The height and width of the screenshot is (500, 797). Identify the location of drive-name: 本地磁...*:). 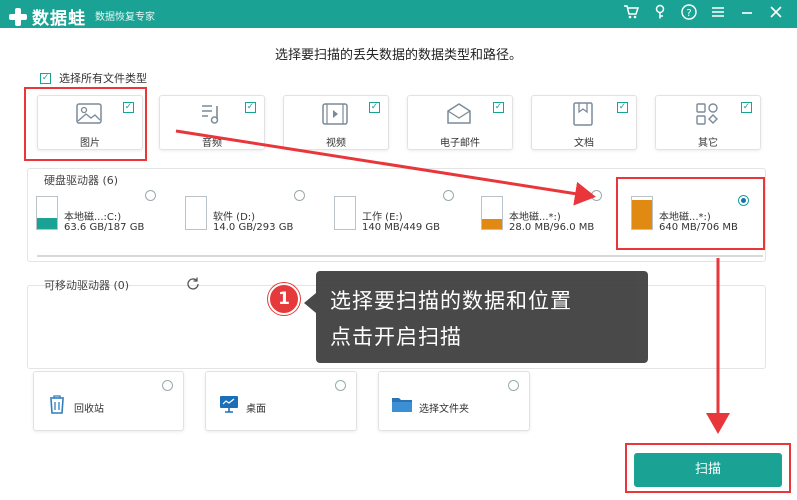
(535, 217).